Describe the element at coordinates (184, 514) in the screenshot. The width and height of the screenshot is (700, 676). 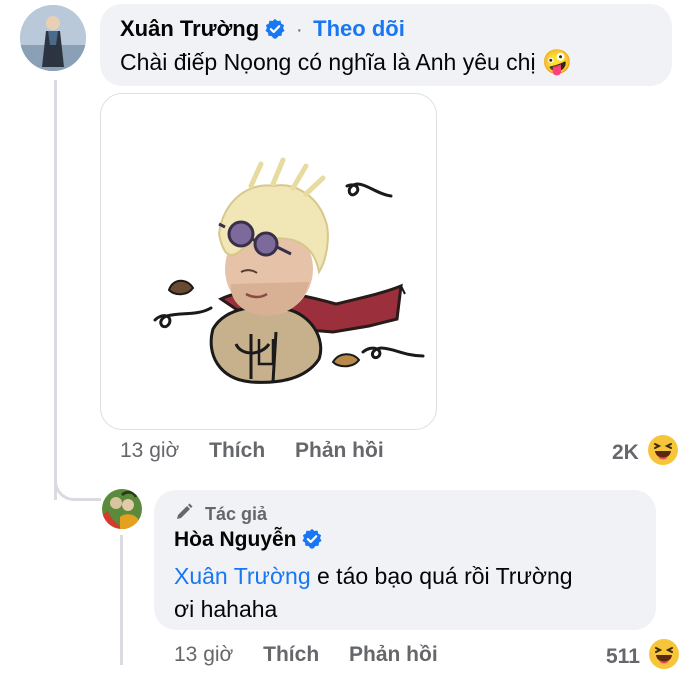
I see `pencil-icon` at that location.